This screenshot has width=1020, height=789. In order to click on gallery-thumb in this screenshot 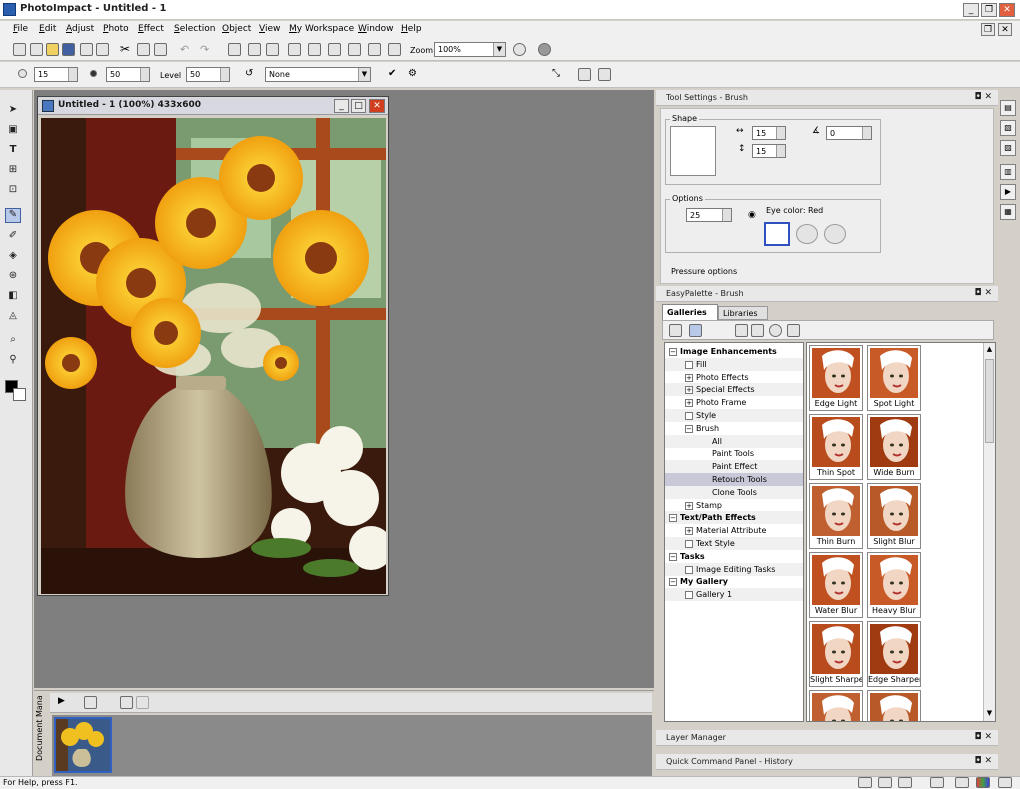, I will do `click(836, 705)`.